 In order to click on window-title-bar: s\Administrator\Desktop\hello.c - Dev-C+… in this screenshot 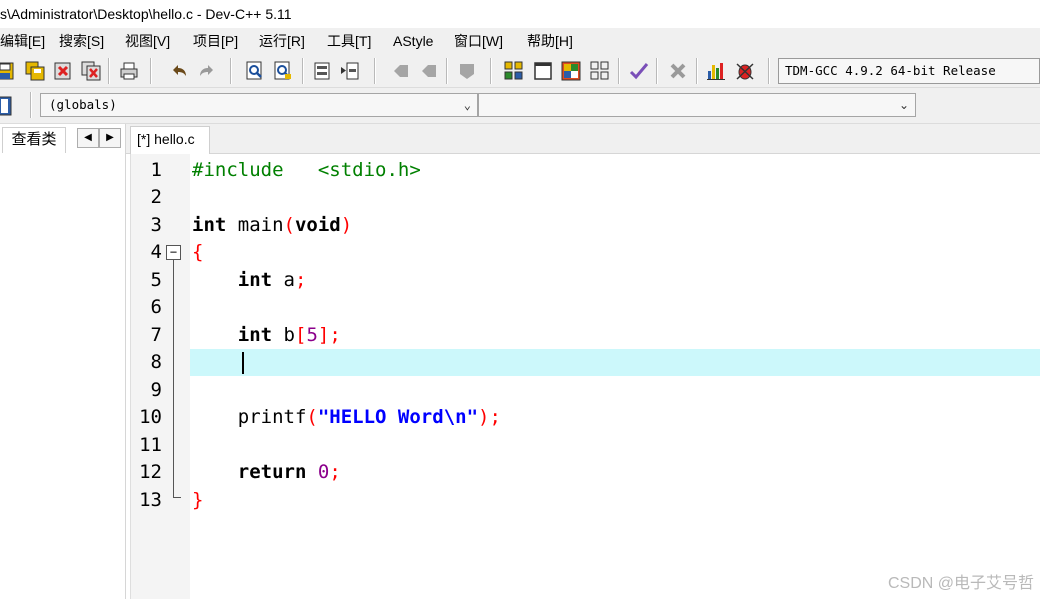, I will do `click(520, 14)`.